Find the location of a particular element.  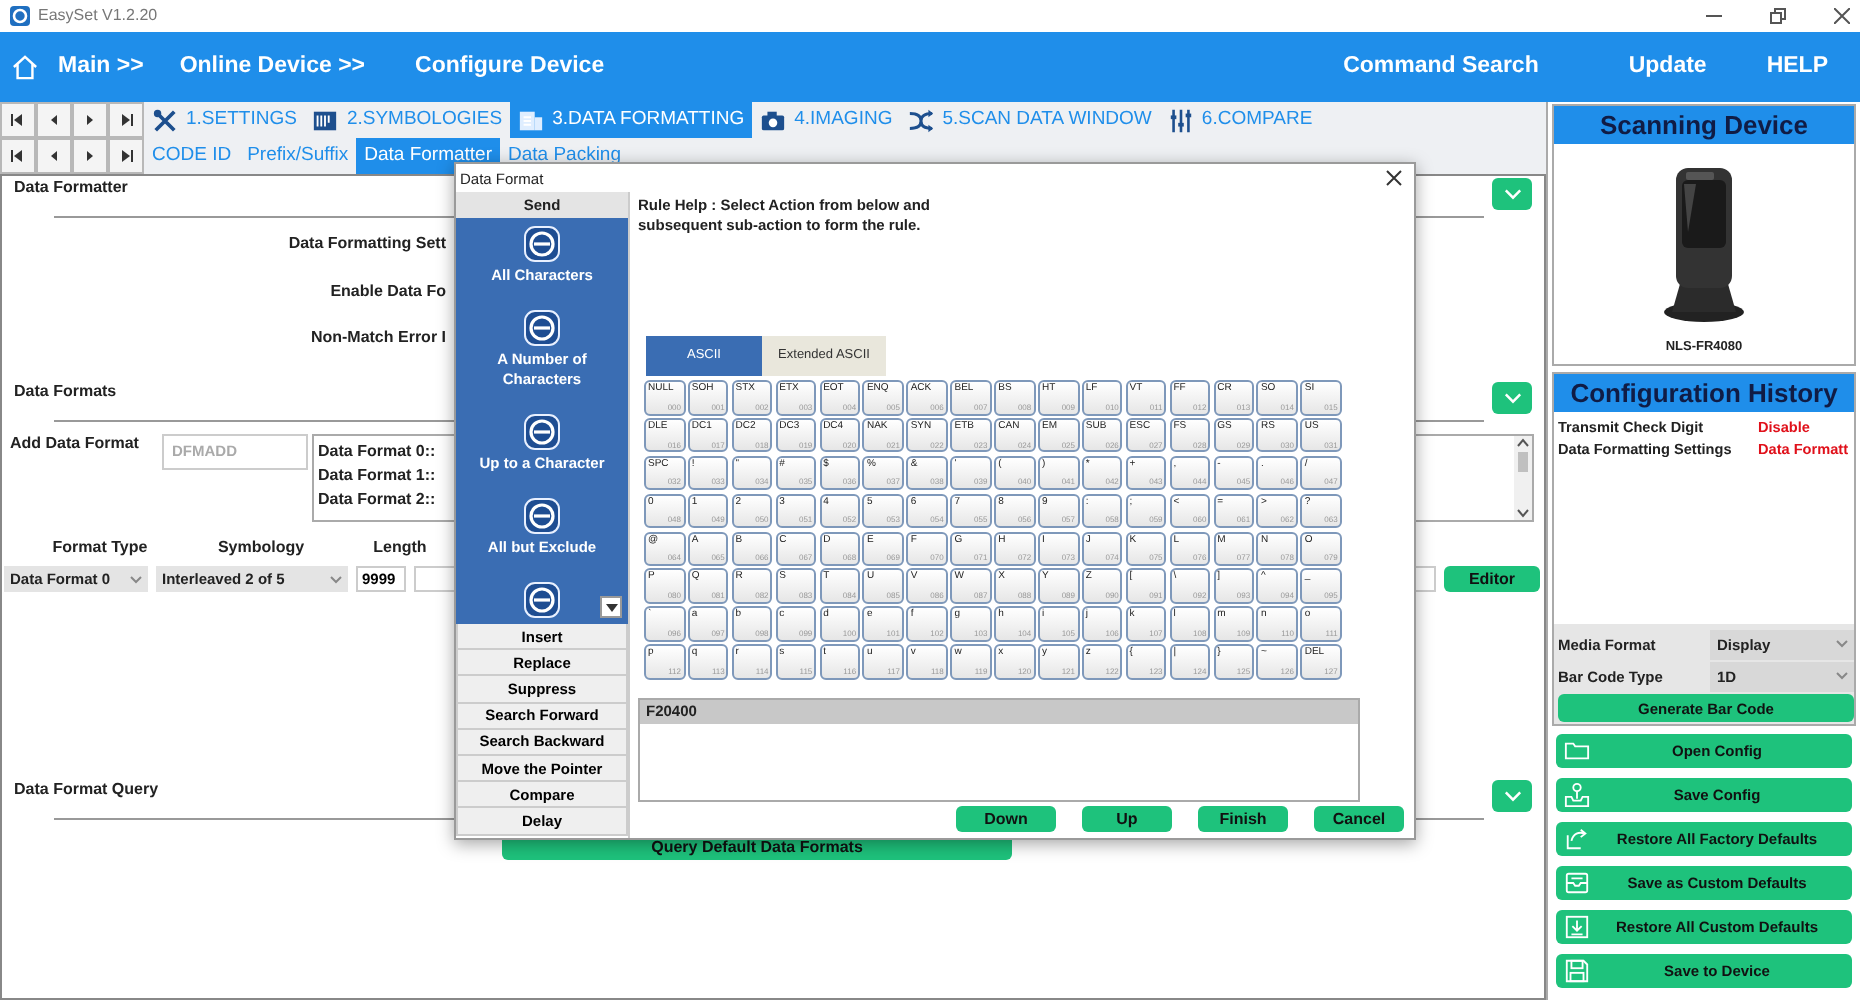

tray-arrow-icon is located at coordinates (1577, 795).